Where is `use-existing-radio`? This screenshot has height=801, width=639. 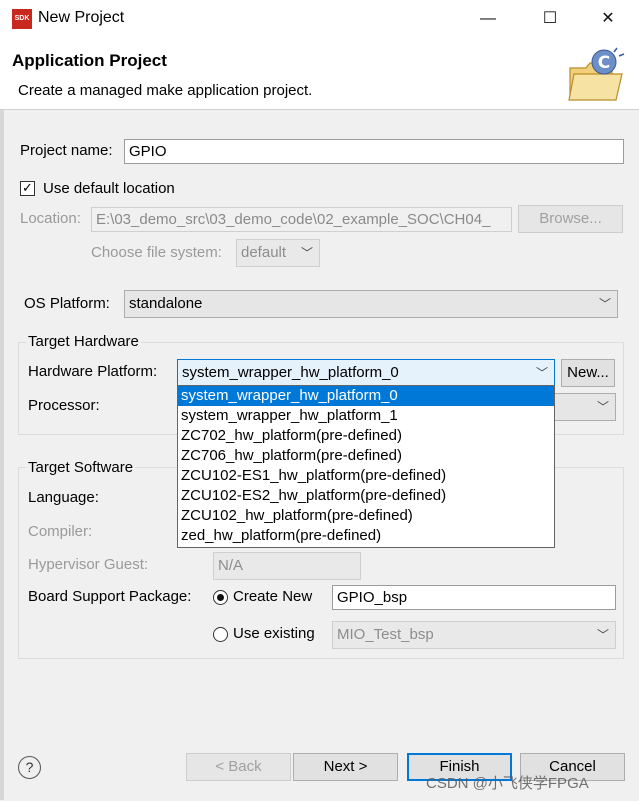 use-existing-radio is located at coordinates (220, 634).